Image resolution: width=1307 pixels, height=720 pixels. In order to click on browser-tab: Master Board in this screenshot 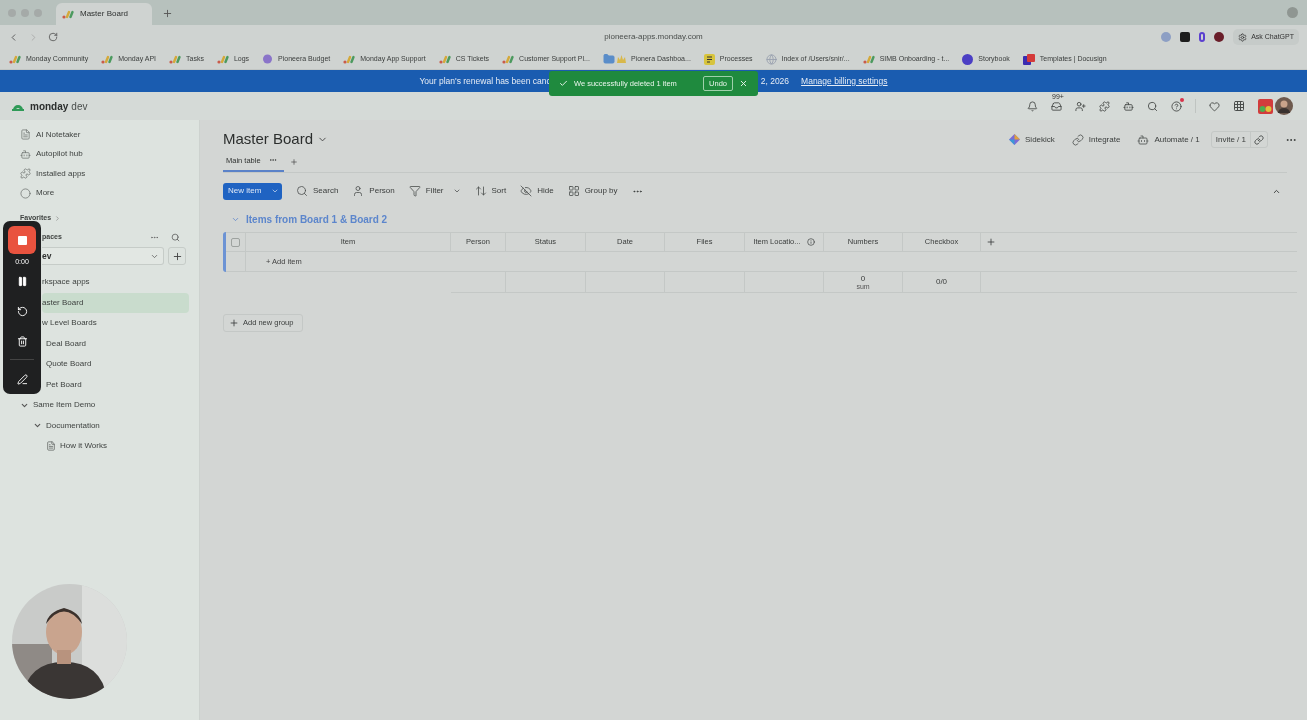, I will do `click(104, 14)`.